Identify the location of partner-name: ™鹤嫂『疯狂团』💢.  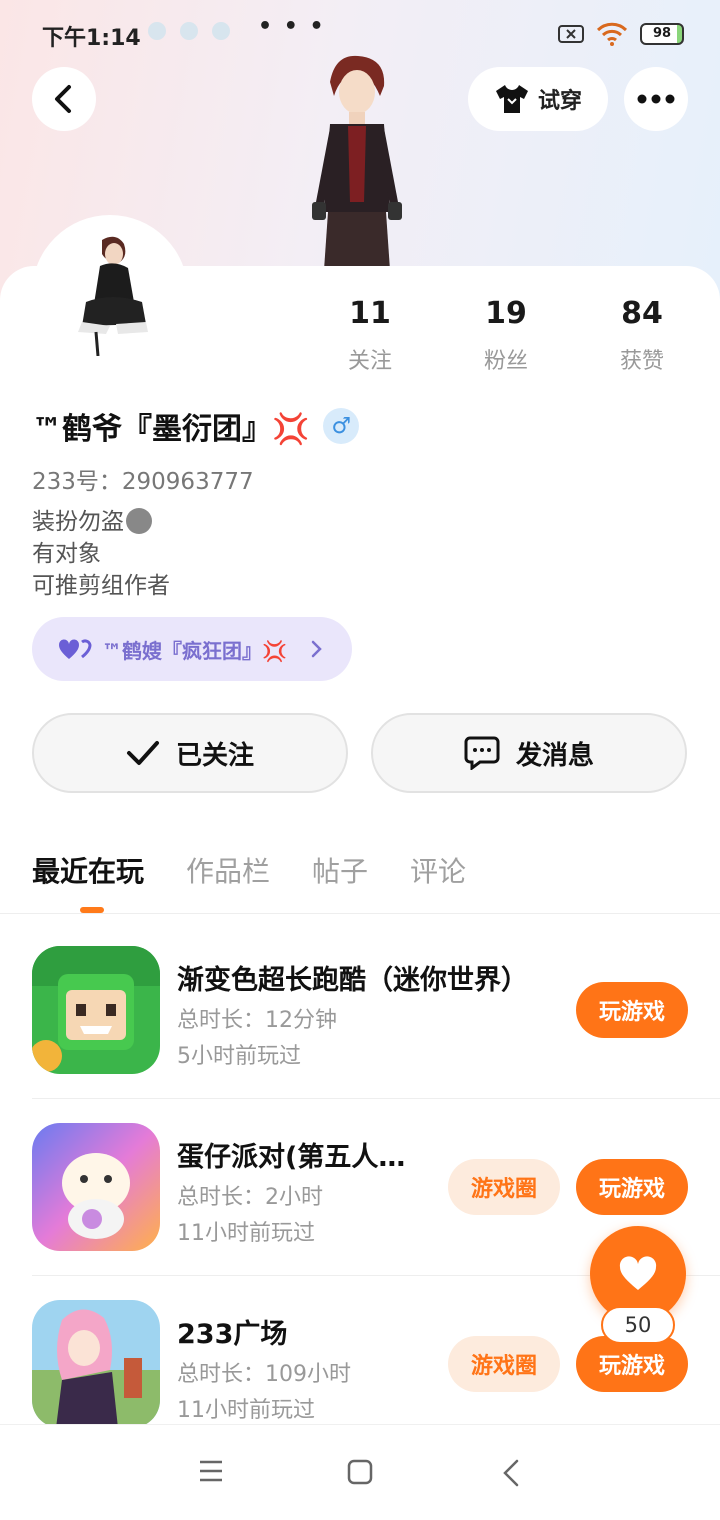
(194, 650).